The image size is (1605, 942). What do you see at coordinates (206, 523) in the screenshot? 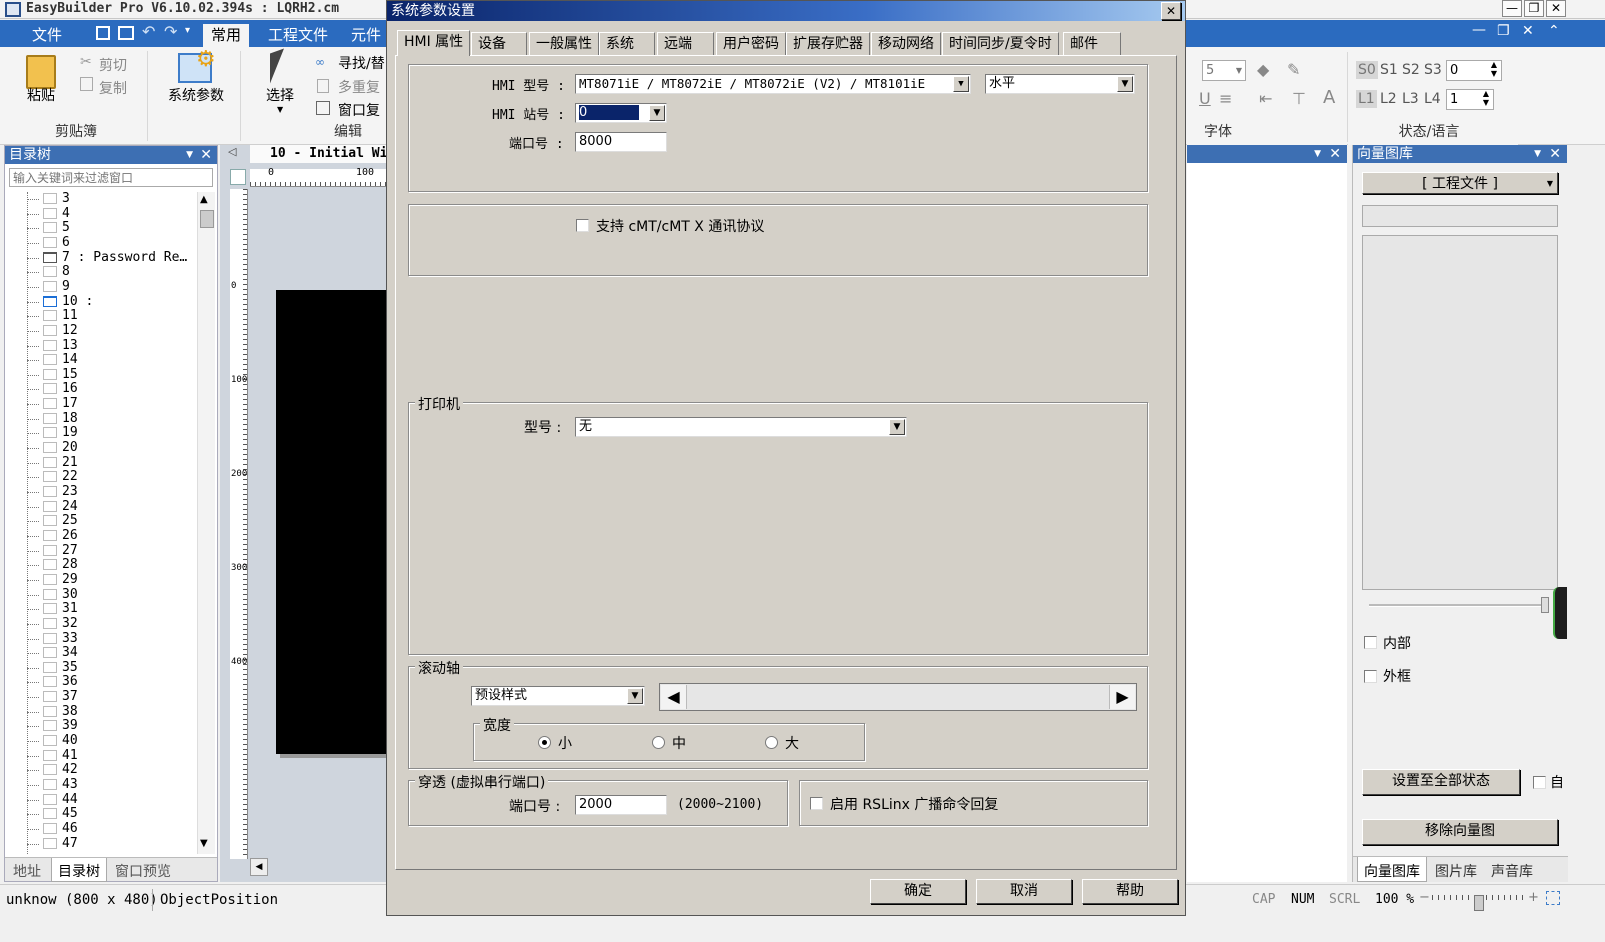
I see `tree-scrollbar: ▲ ▼` at bounding box center [206, 523].